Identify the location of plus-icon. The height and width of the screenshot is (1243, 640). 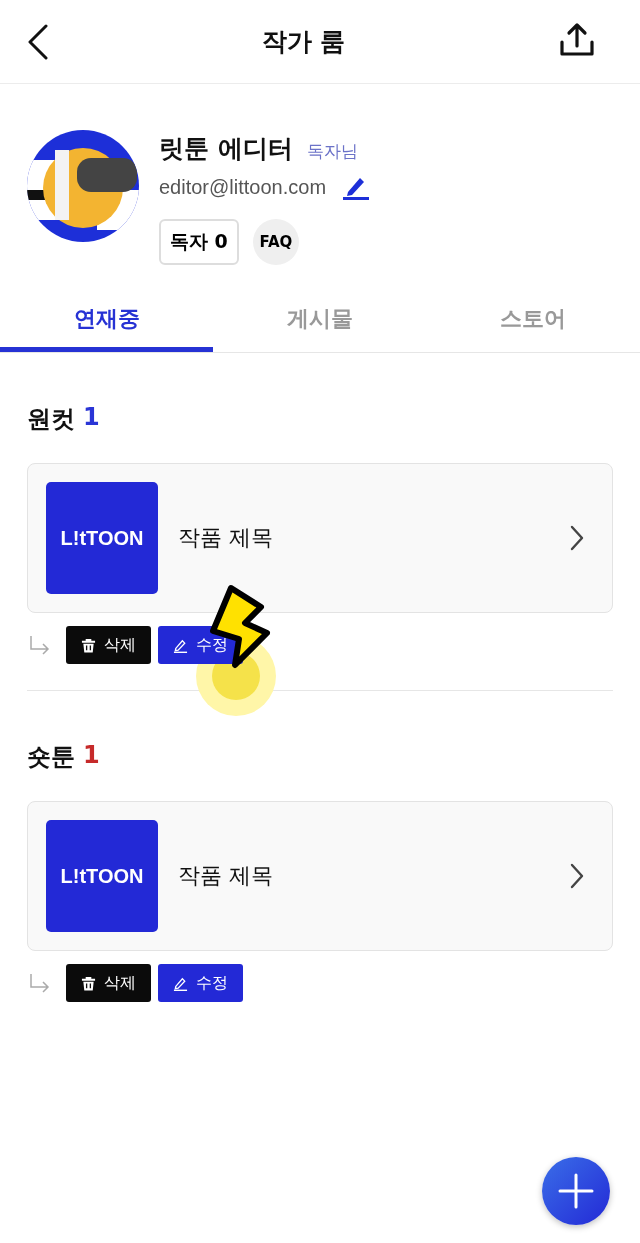
(576, 1191).